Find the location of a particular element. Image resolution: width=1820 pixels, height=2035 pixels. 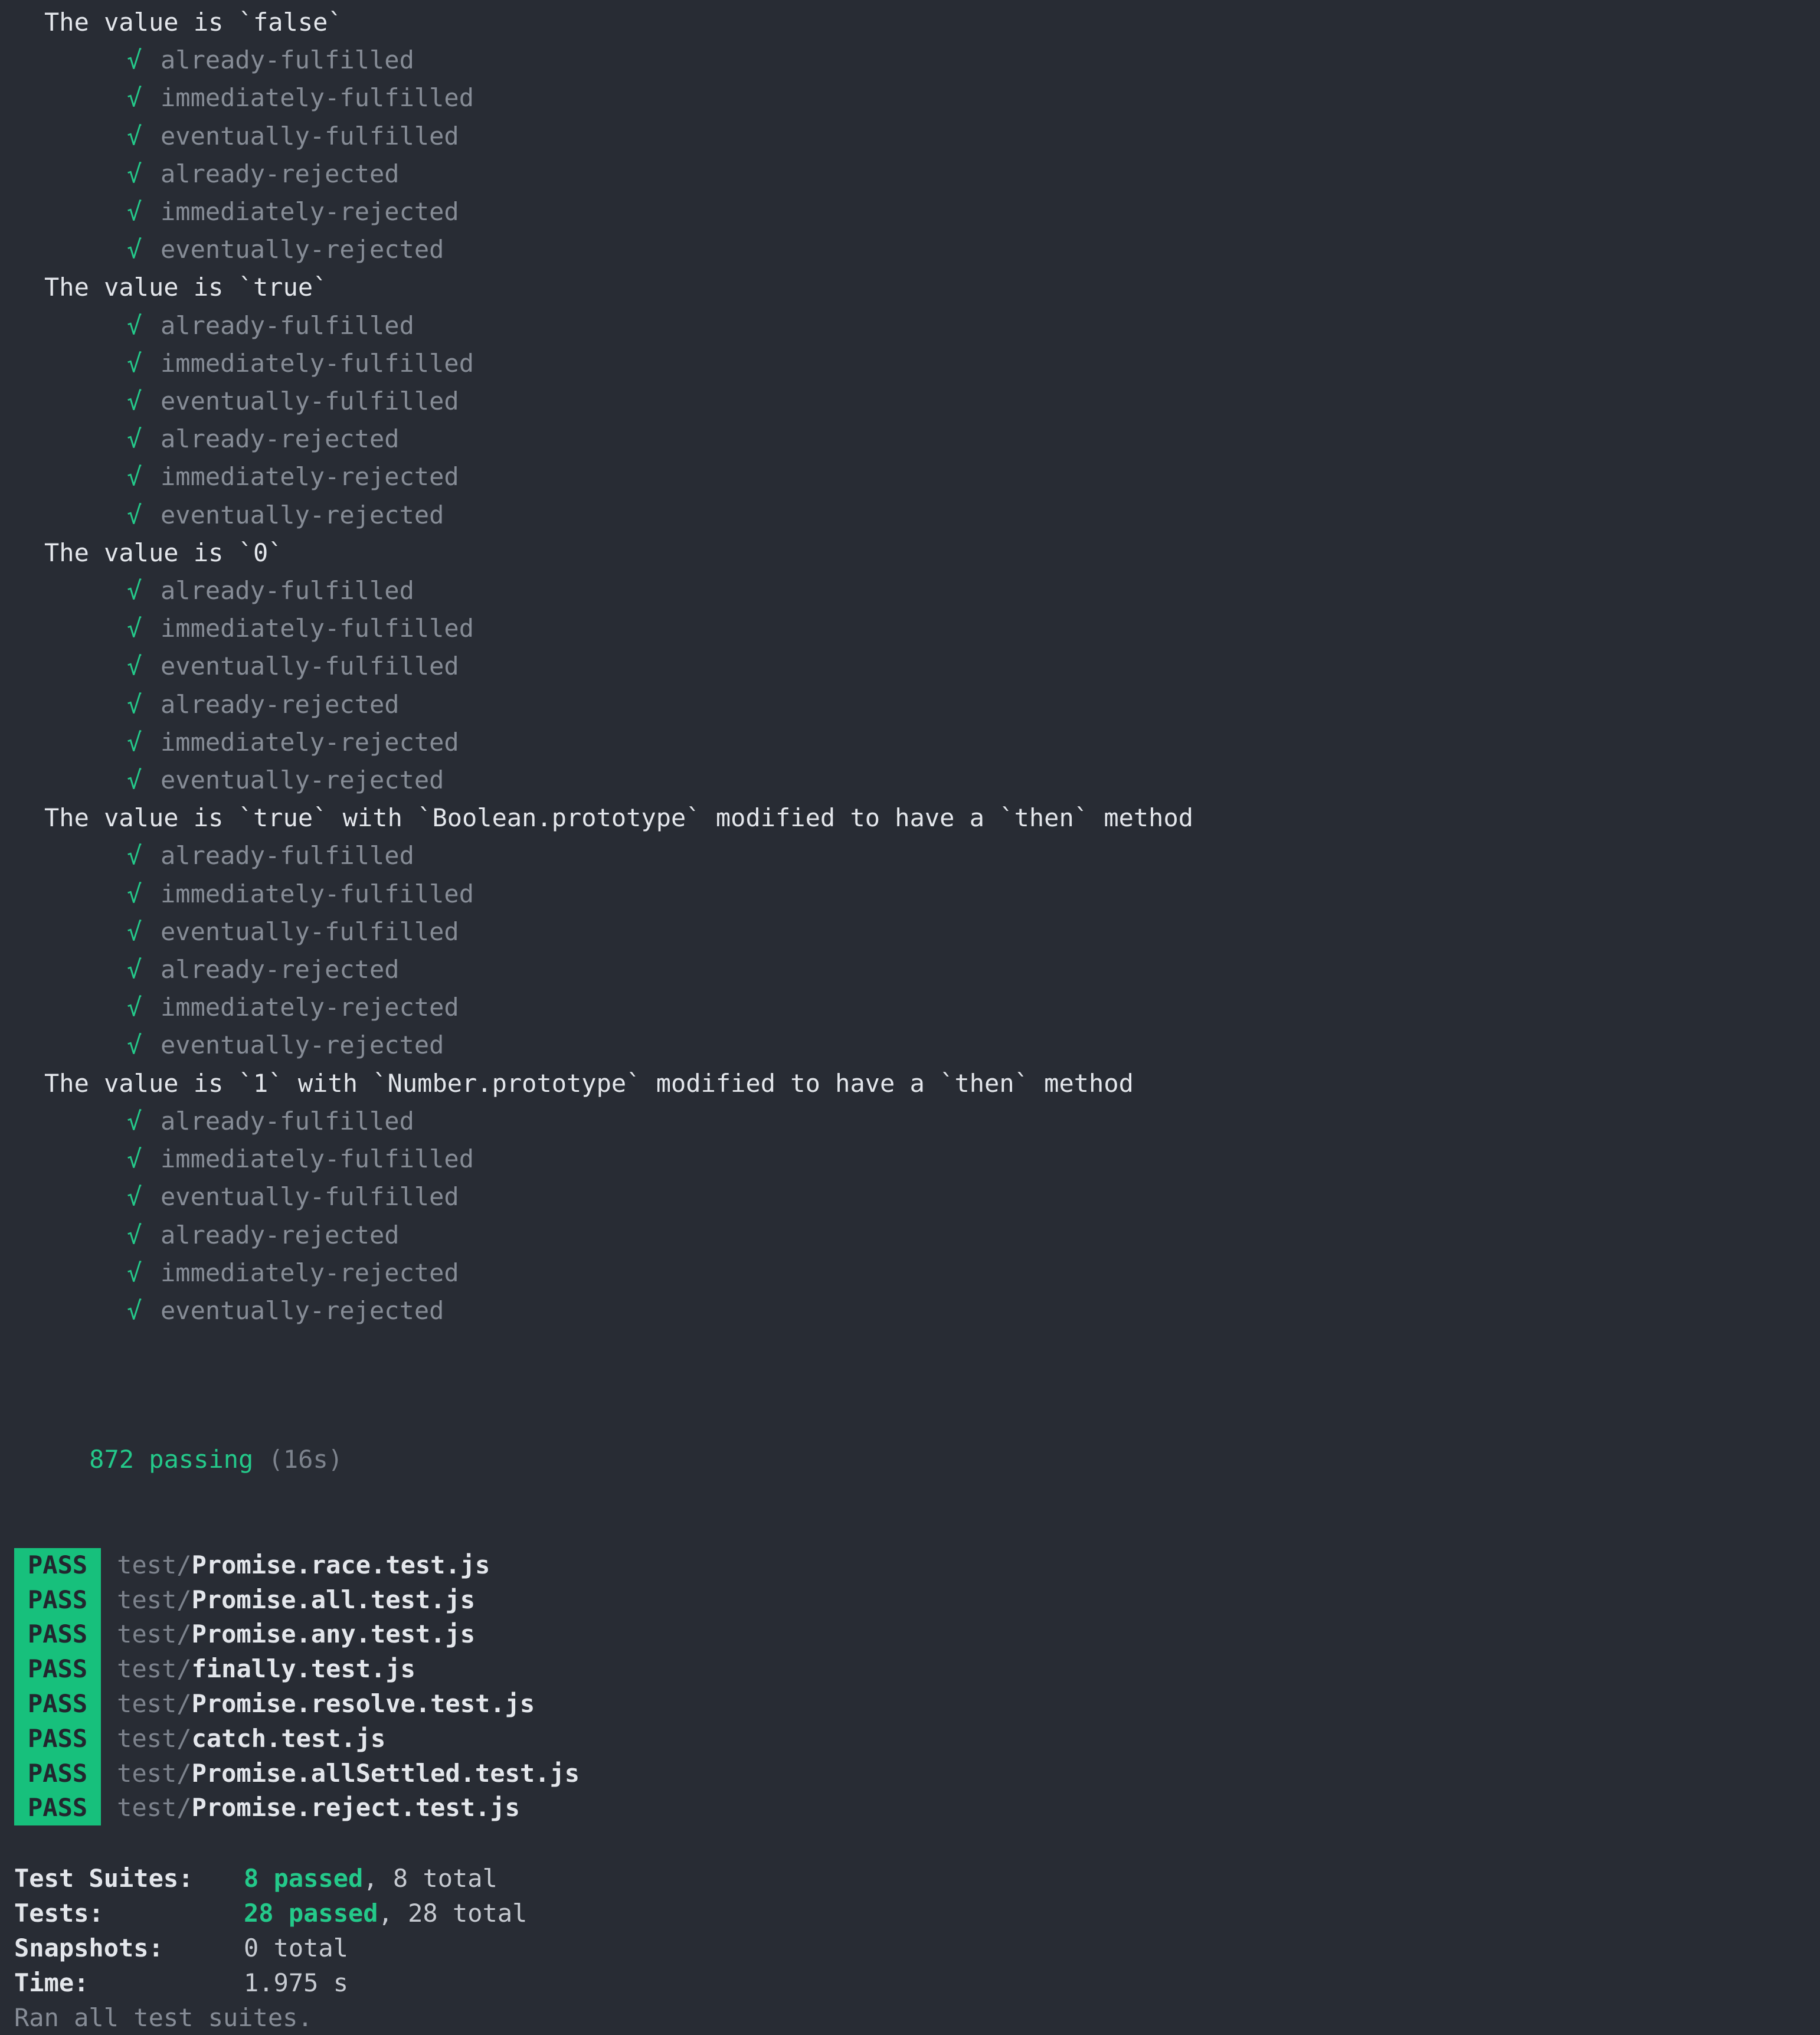

suite-filename: catch.test.js is located at coordinates (288, 1738).